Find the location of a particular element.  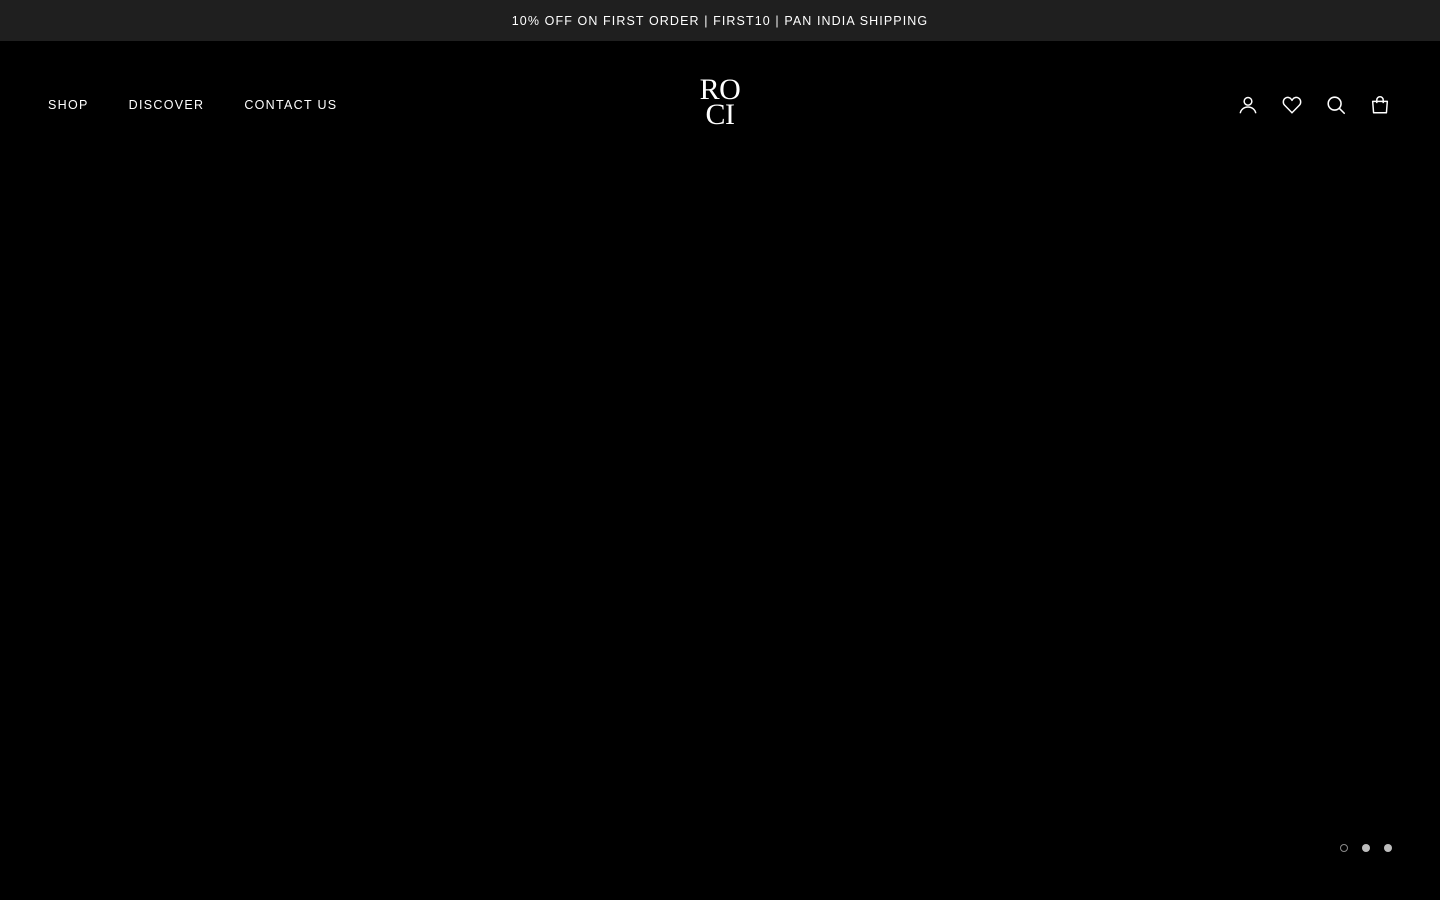

account-icon is located at coordinates (1248, 105).